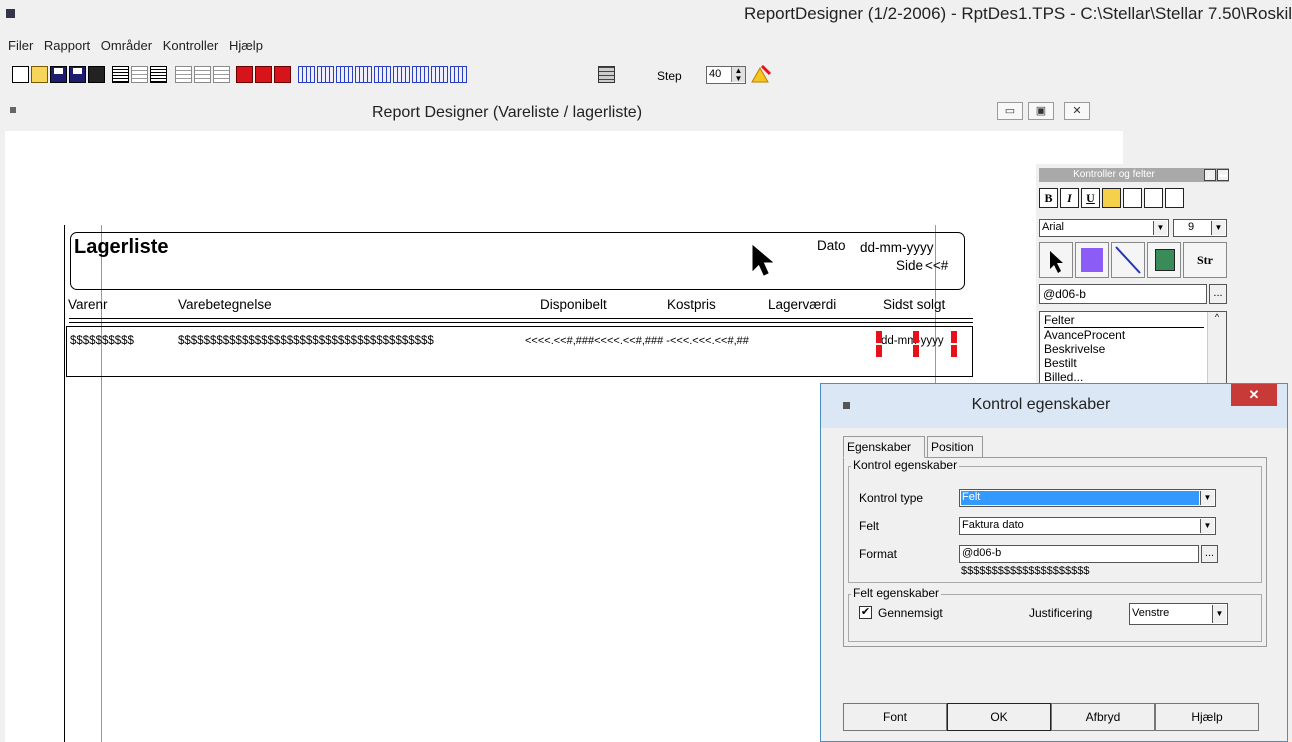 This screenshot has height=742, width=1292. Describe the element at coordinates (955, 447) in the screenshot. I see `tab-position: Position` at that location.